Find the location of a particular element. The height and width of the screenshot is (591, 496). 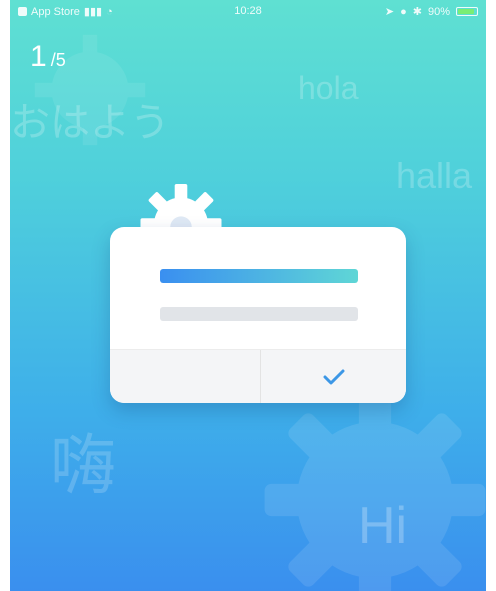

background-word: hola is located at coordinates (328, 88).